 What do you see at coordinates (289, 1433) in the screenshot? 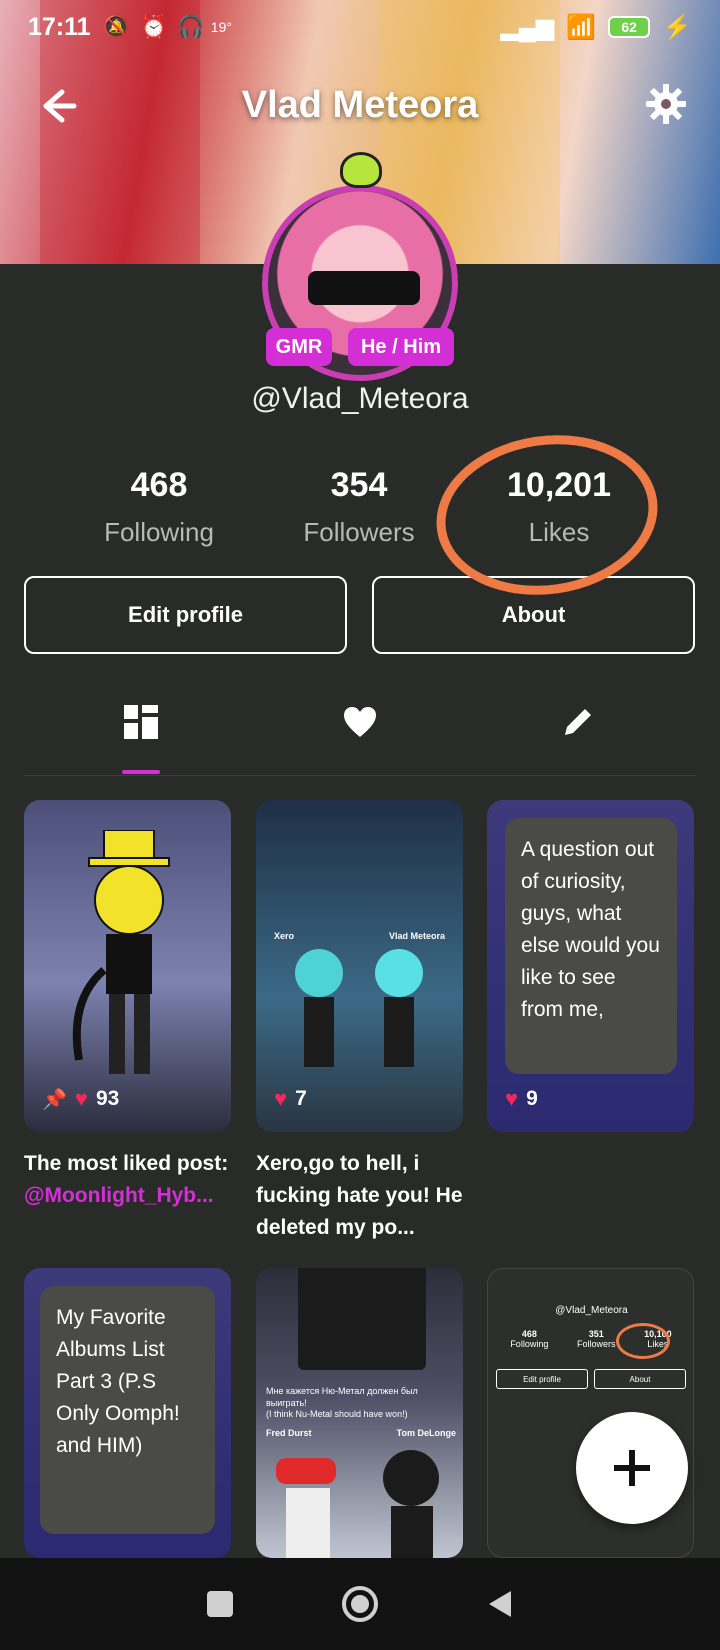
I see `art-name: Fred Durst` at bounding box center [289, 1433].